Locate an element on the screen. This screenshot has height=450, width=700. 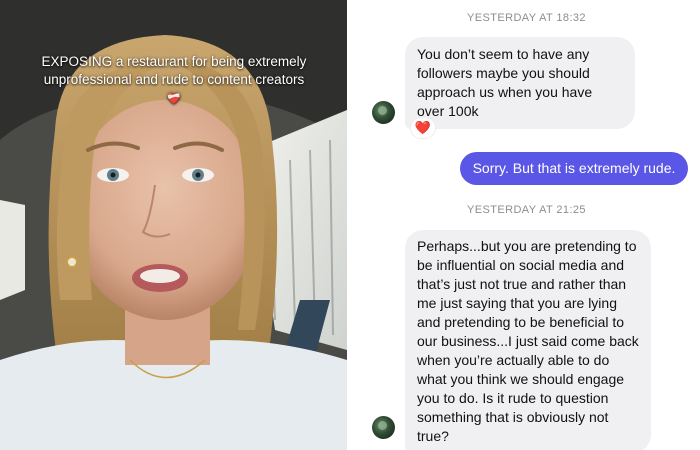
car-window-left is located at coordinates (12, 250).